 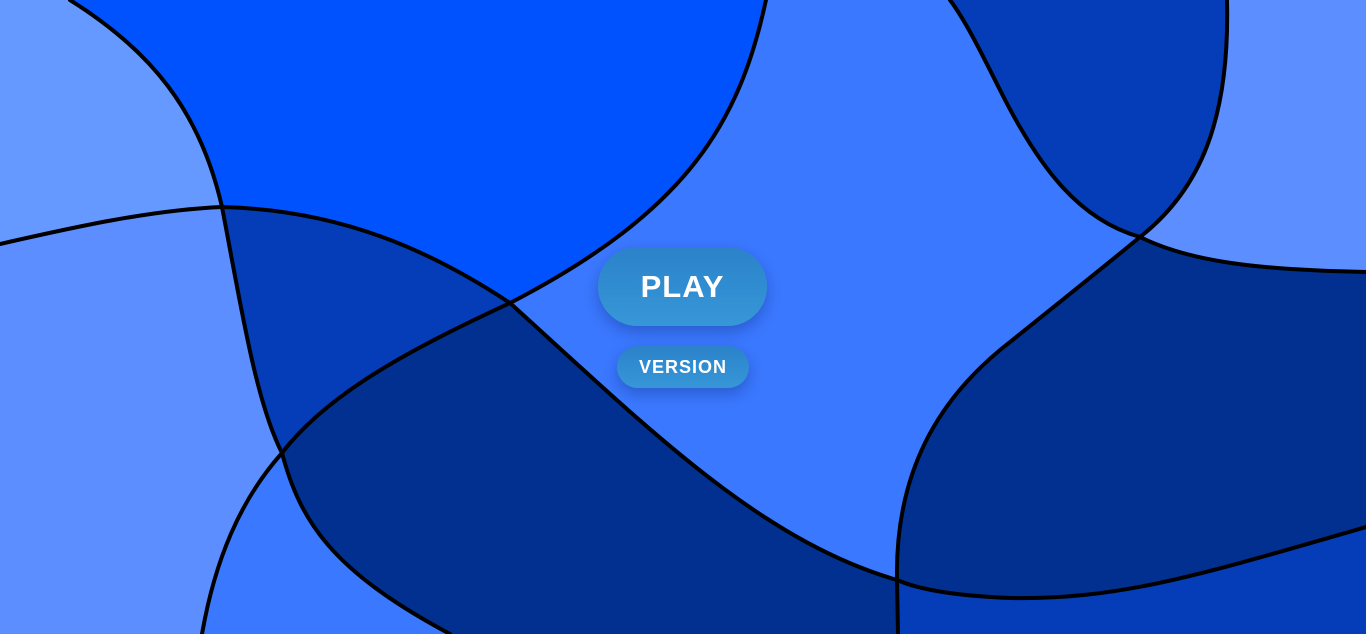 I want to click on version-button: VERSION, so click(x=683, y=367).